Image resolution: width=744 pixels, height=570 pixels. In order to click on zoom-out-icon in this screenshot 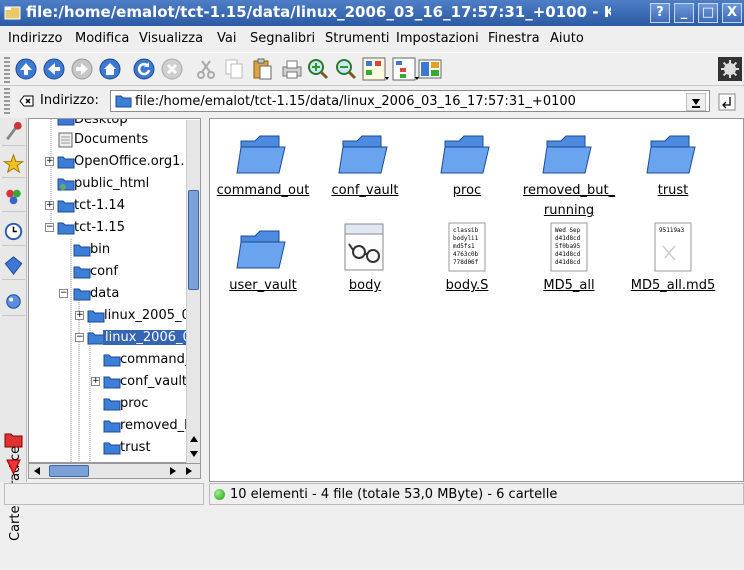, I will do `click(346, 69)`.